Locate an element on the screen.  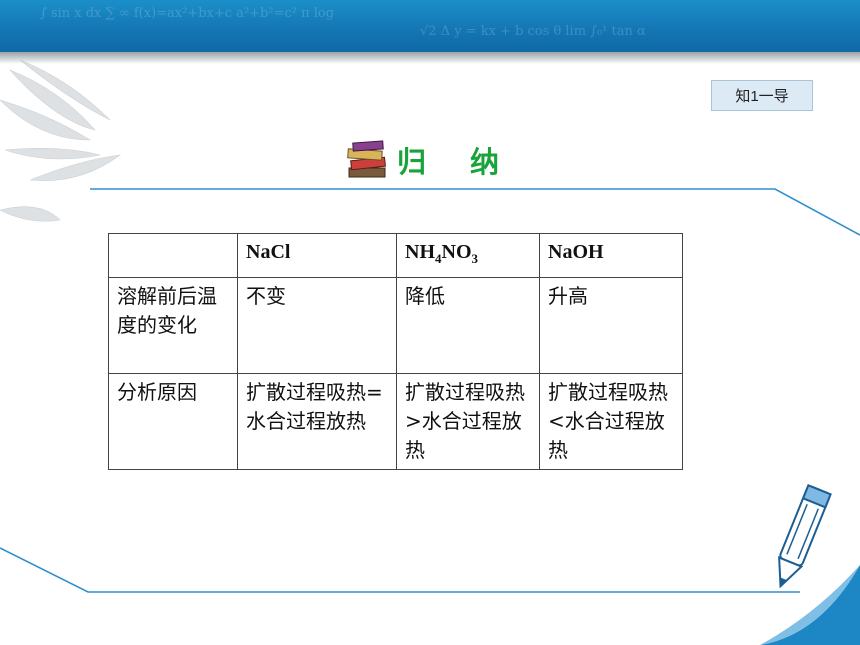
table-cell: 不变 is located at coordinates (317, 325).